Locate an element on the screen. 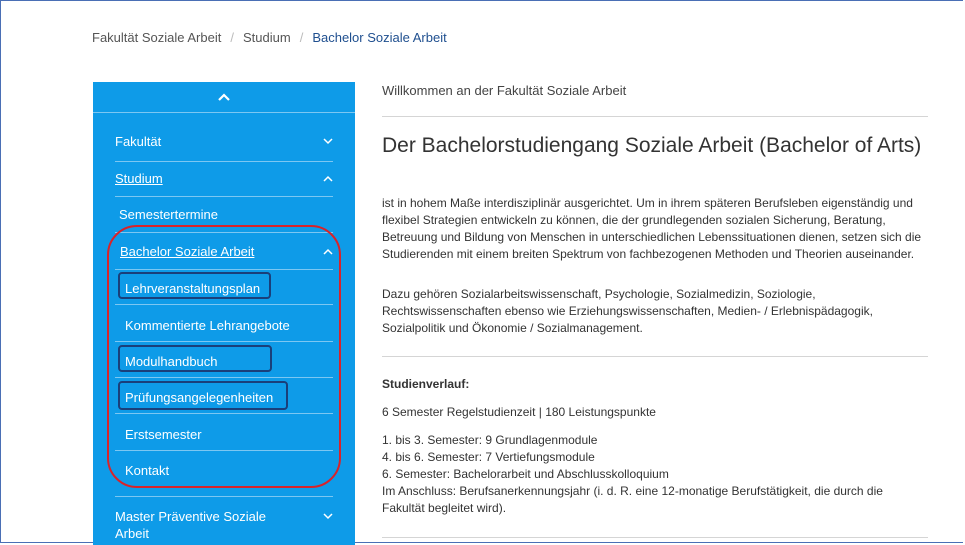  sidebar-item-erstsemester: Erstsemester is located at coordinates (163, 434).